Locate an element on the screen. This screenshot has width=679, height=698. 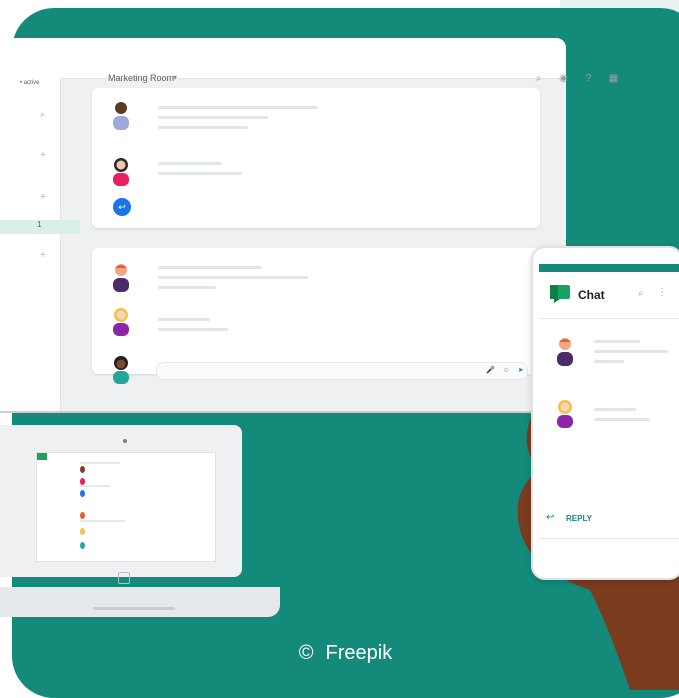
room-title: Marketing Room is located at coordinates (141, 78).